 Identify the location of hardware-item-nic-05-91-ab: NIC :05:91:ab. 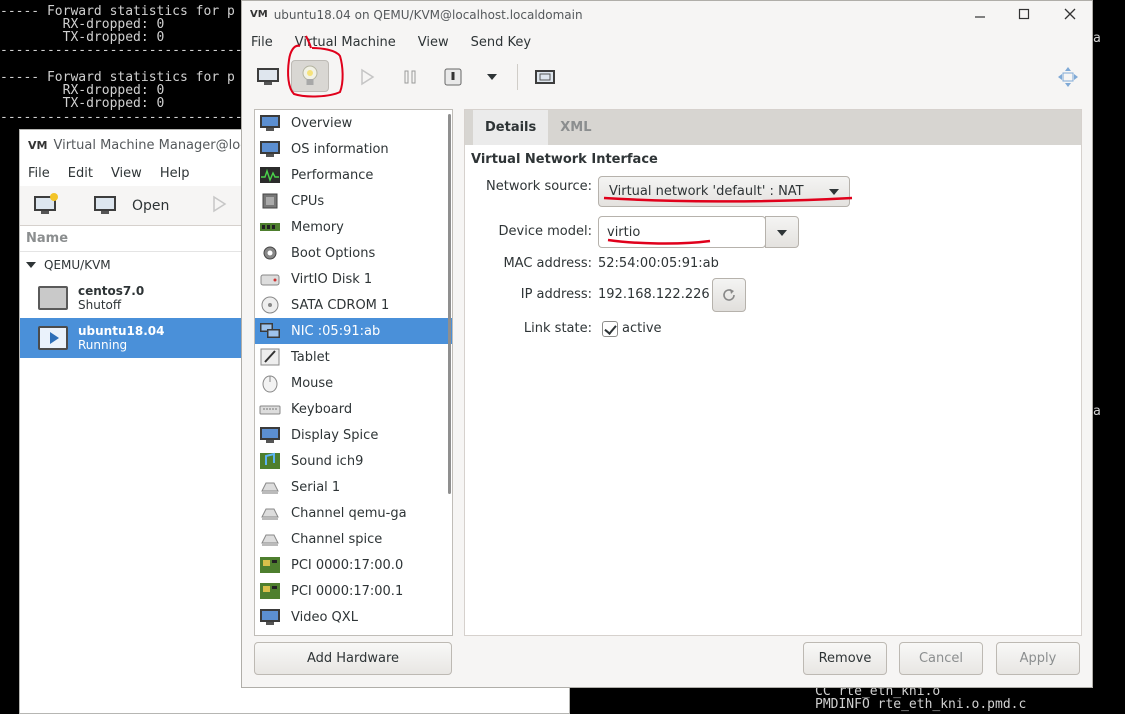
(353, 331).